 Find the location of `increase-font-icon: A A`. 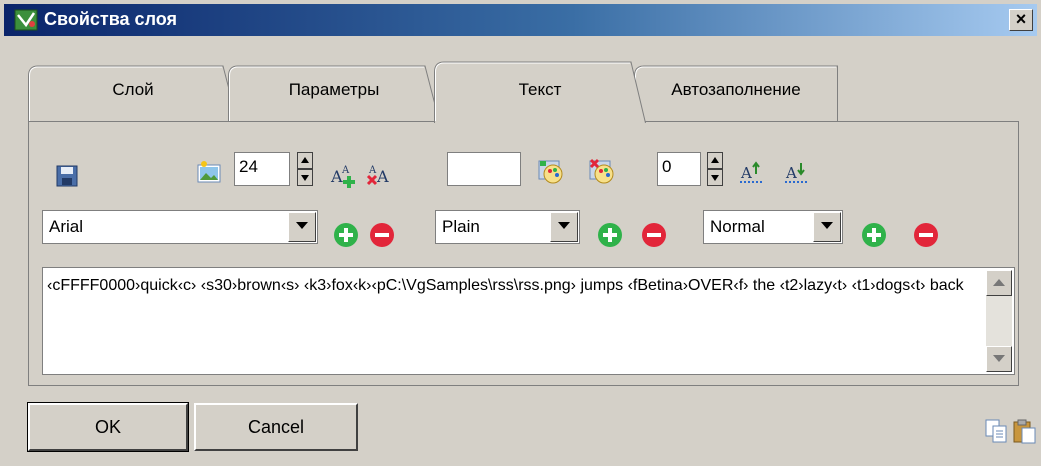

increase-font-icon: A A is located at coordinates (343, 175).